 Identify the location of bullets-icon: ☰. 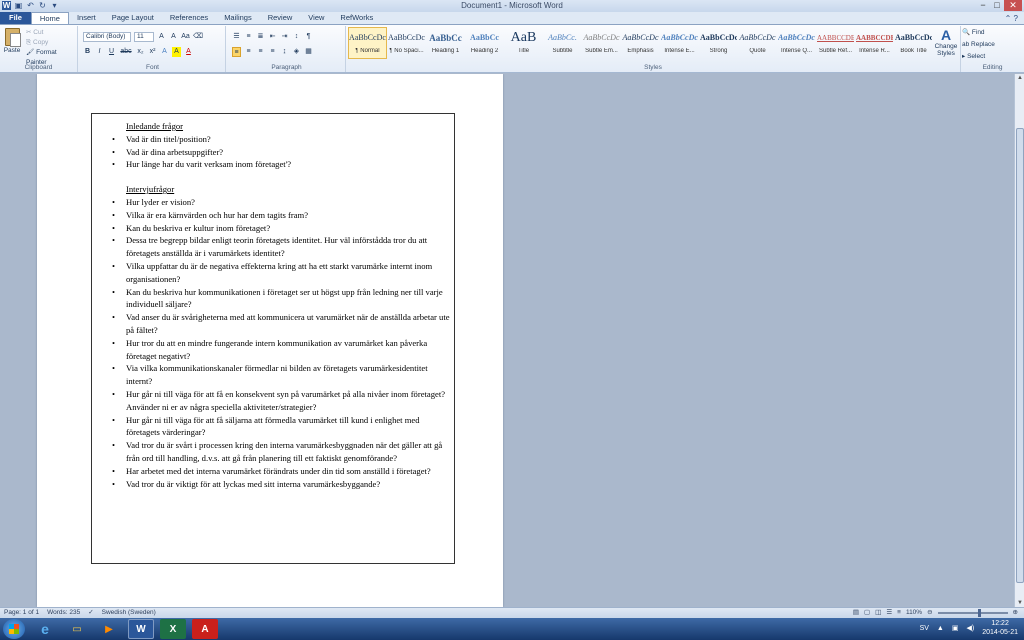
(236, 37).